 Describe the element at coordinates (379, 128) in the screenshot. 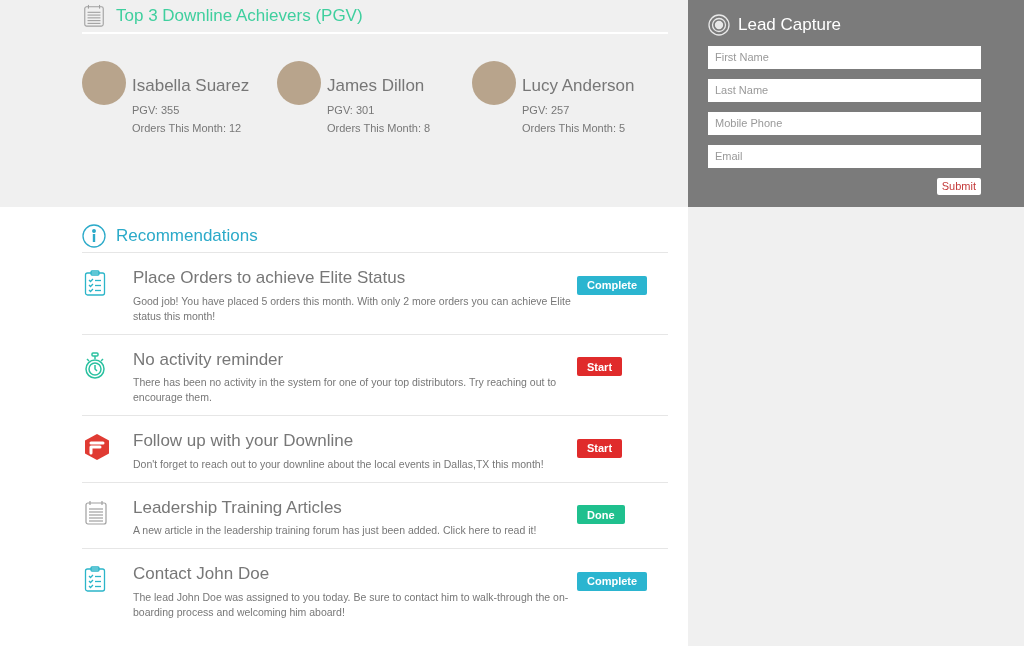

I see `orders-count: Orders This Month: 8` at that location.